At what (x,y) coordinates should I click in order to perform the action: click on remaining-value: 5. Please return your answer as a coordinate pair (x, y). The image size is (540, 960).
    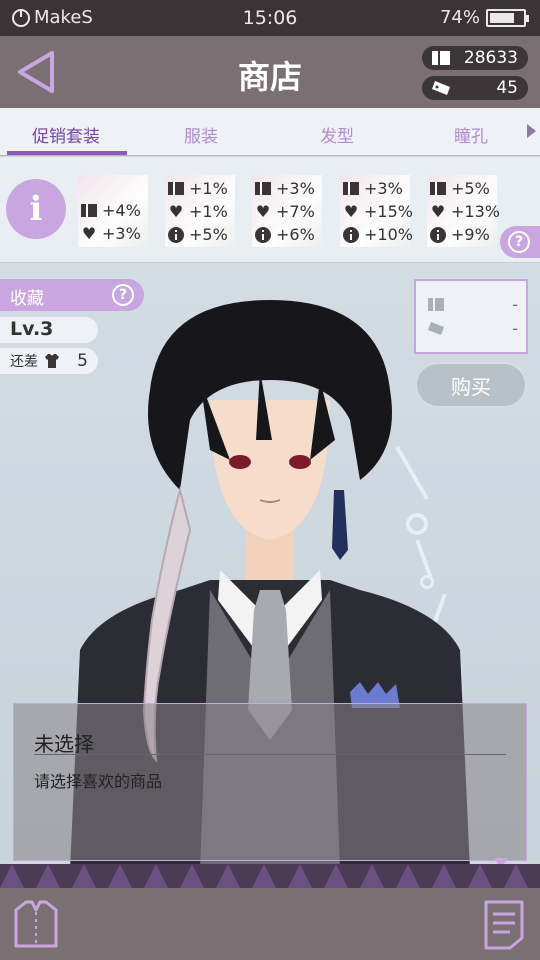
    Looking at the image, I should click on (82, 361).